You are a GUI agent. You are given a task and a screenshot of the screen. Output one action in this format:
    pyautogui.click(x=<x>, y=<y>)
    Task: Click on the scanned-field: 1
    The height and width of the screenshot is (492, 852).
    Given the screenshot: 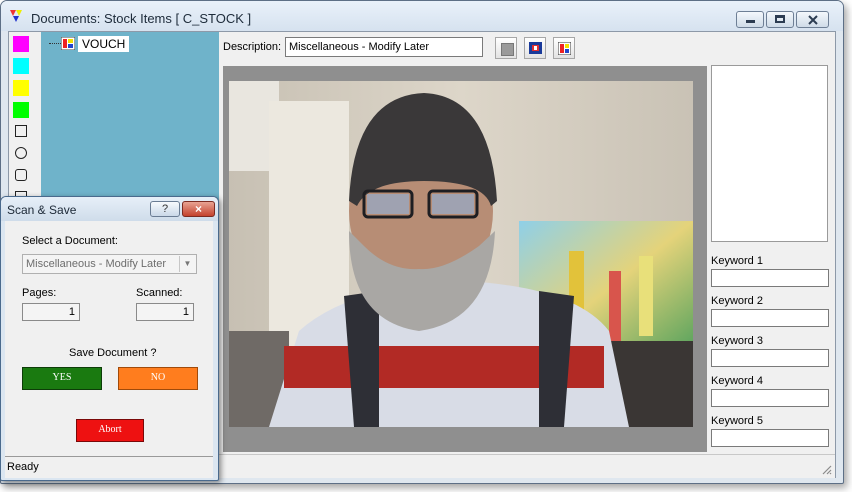 What is the action you would take?
    pyautogui.click(x=165, y=312)
    